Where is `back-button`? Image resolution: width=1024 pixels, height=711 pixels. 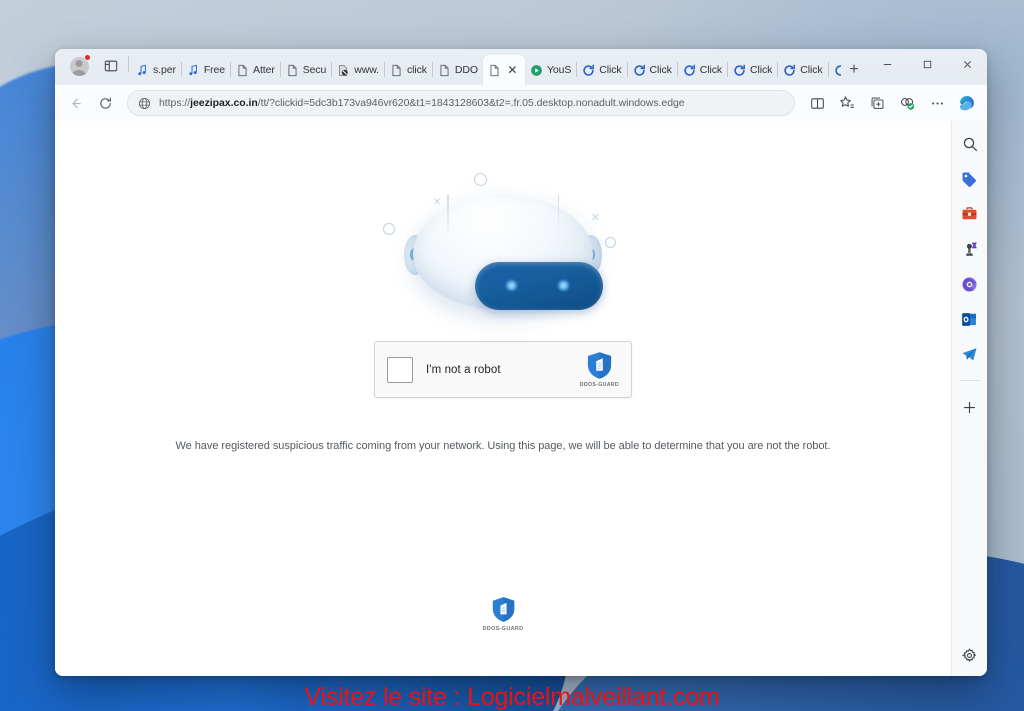
back-button is located at coordinates (75, 103).